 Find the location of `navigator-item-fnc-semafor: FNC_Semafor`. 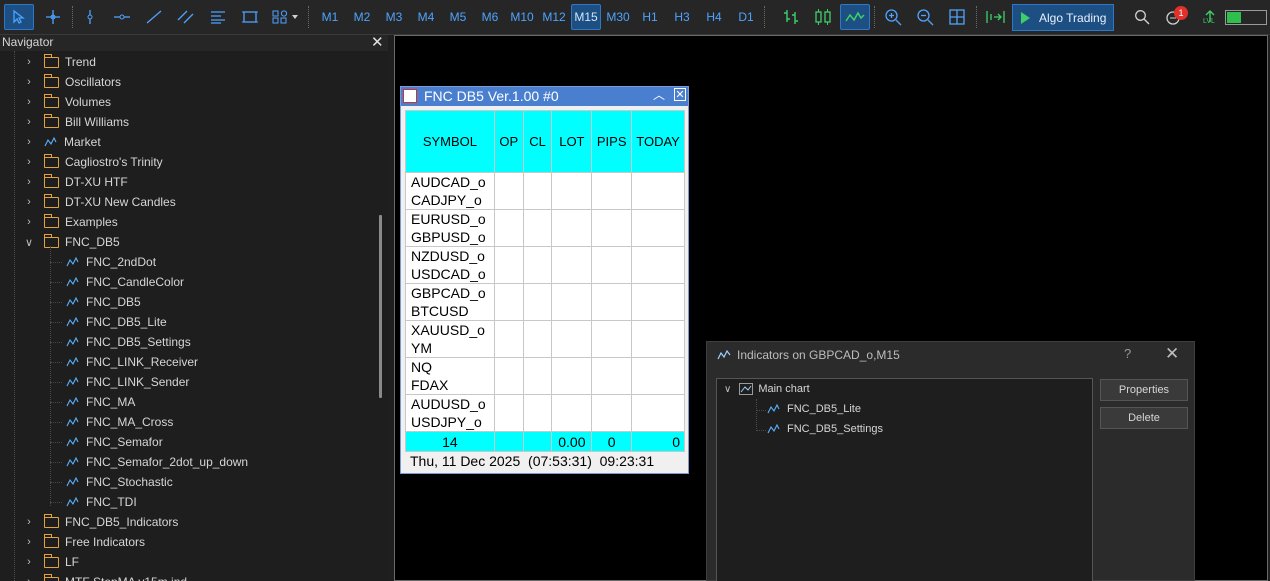

navigator-item-fnc-semafor: FNC_Semafor is located at coordinates (114, 442).